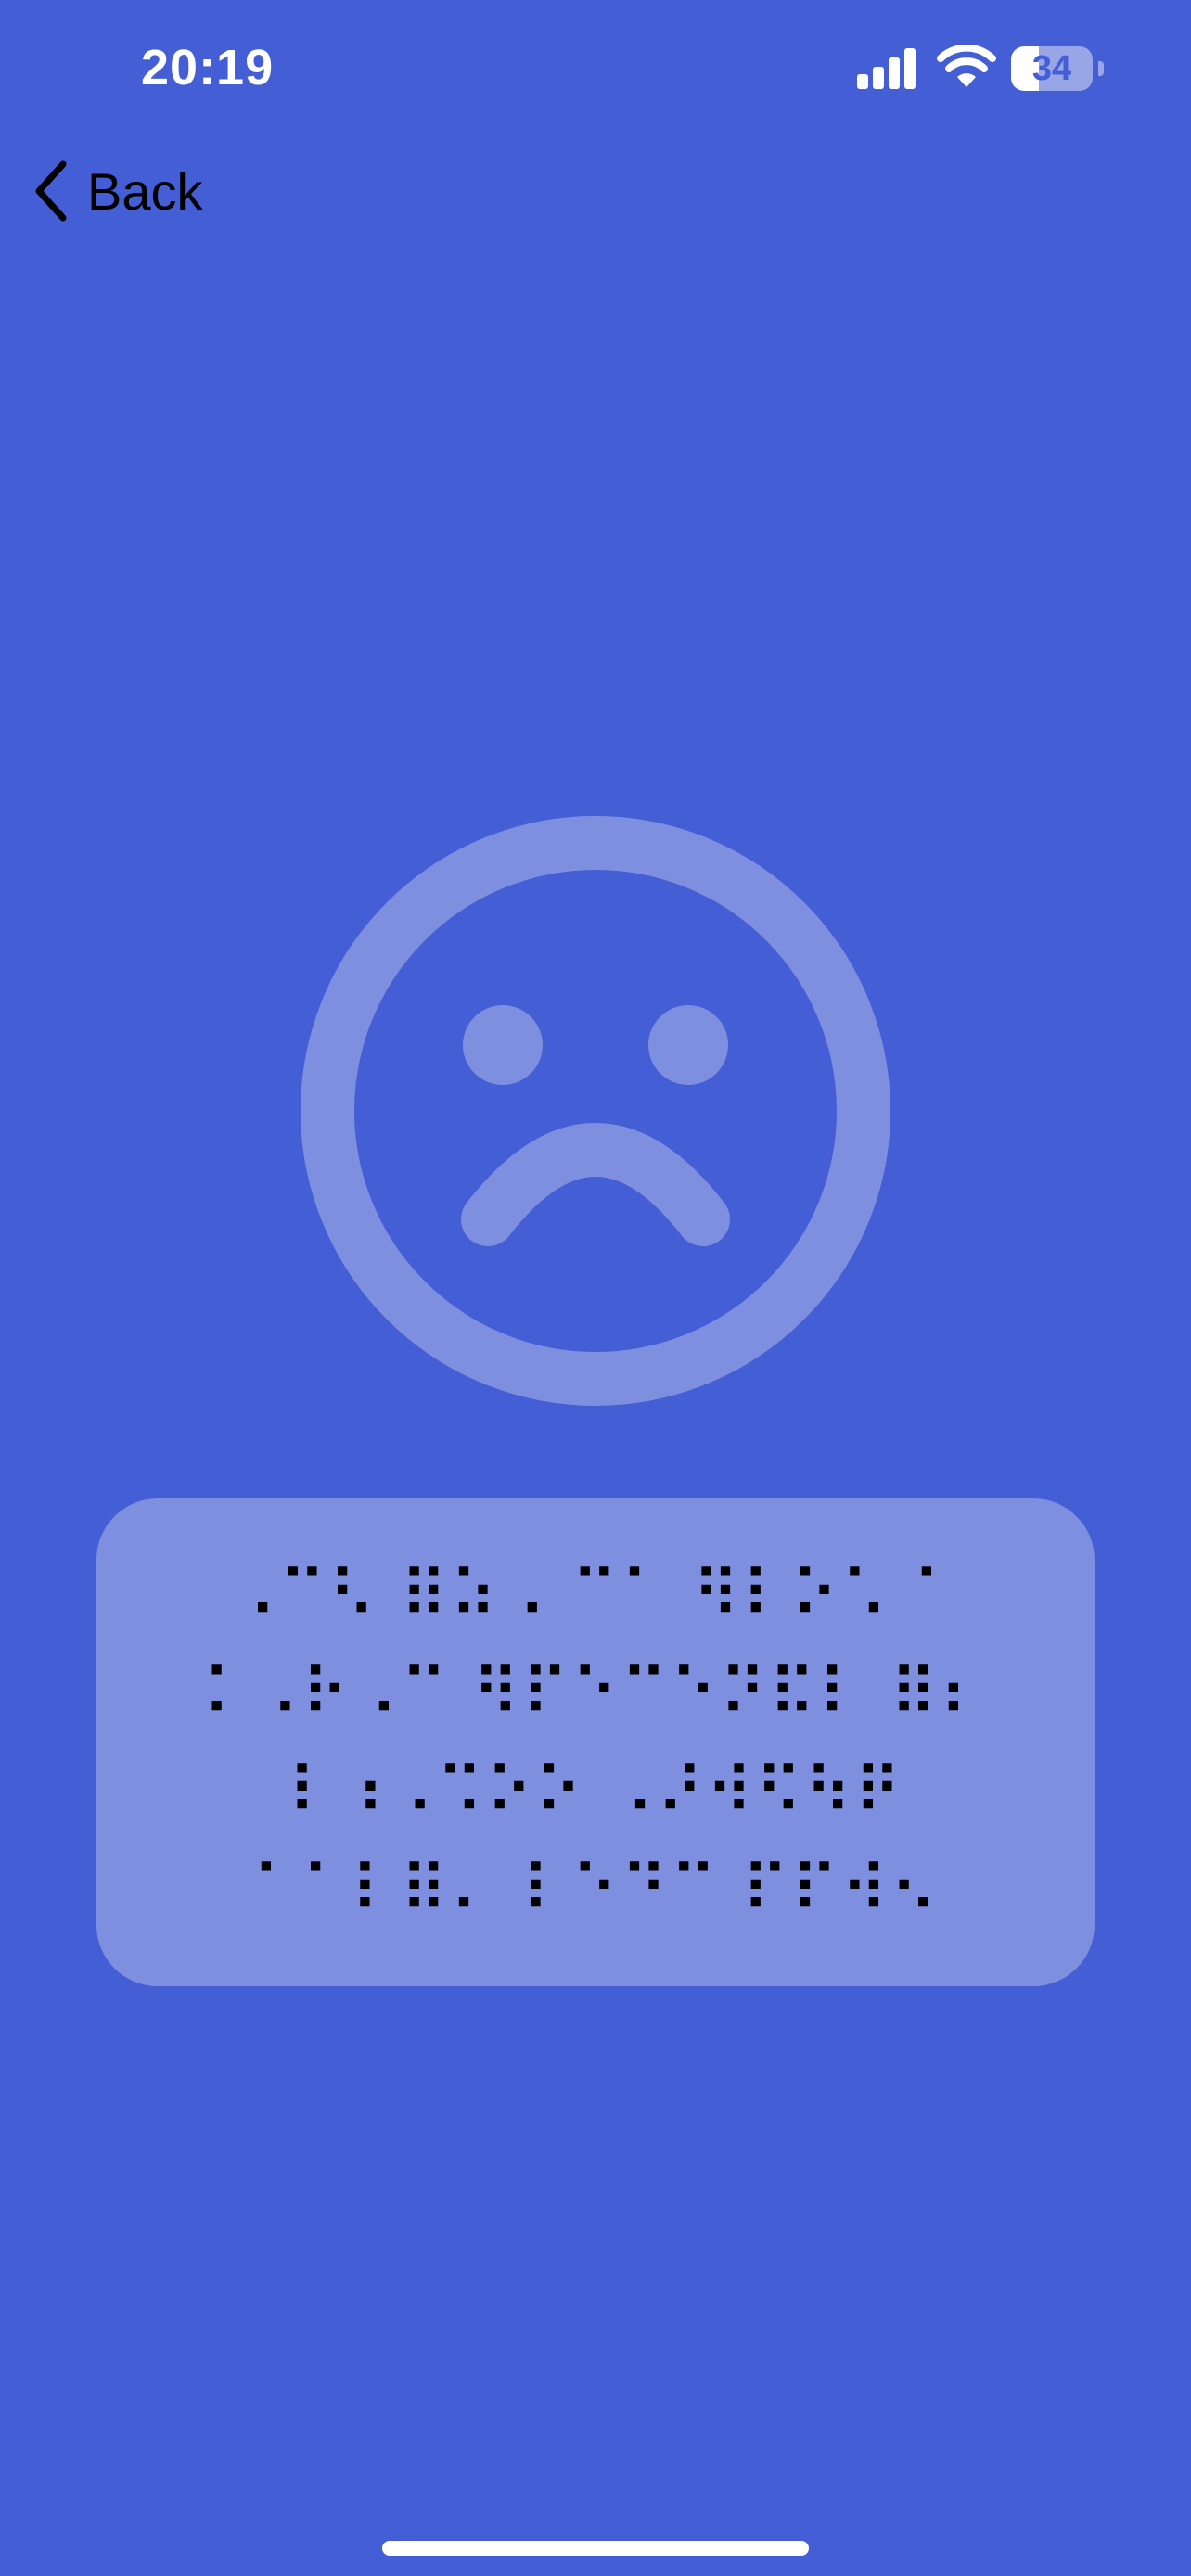 The height and width of the screenshot is (2576, 1191). I want to click on battery-level: 34, so click(1051, 68).